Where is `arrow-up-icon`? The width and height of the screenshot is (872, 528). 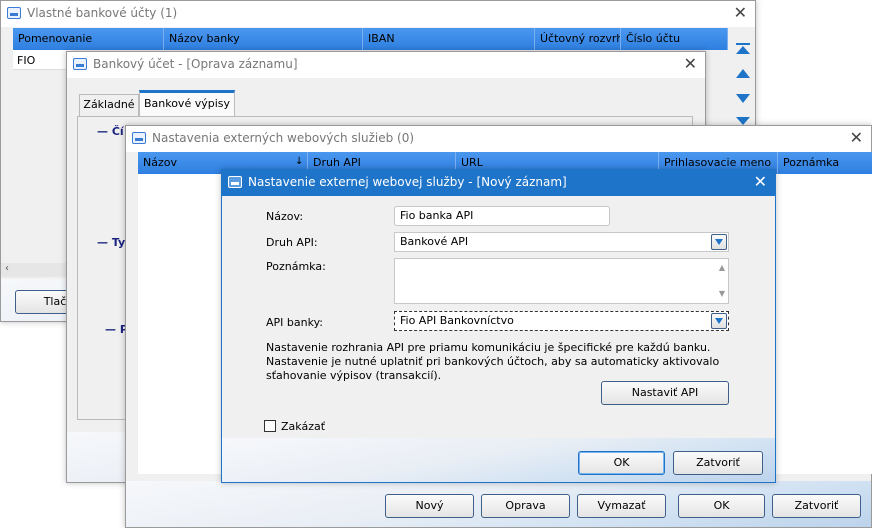
arrow-up-icon is located at coordinates (743, 74).